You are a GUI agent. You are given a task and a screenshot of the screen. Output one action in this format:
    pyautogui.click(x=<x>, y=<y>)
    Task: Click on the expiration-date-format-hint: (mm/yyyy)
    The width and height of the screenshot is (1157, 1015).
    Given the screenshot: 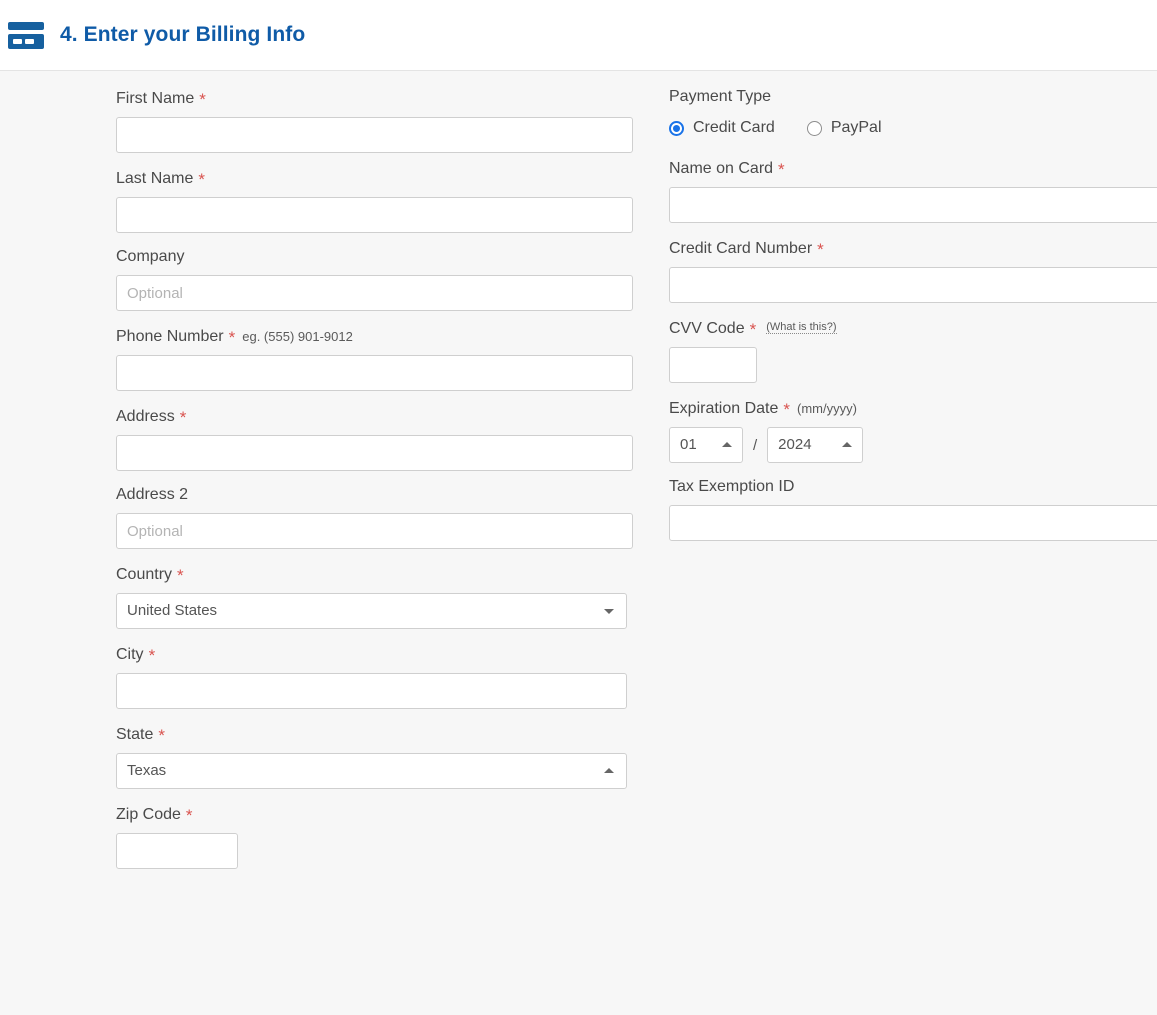 What is the action you would take?
    pyautogui.click(x=827, y=408)
    